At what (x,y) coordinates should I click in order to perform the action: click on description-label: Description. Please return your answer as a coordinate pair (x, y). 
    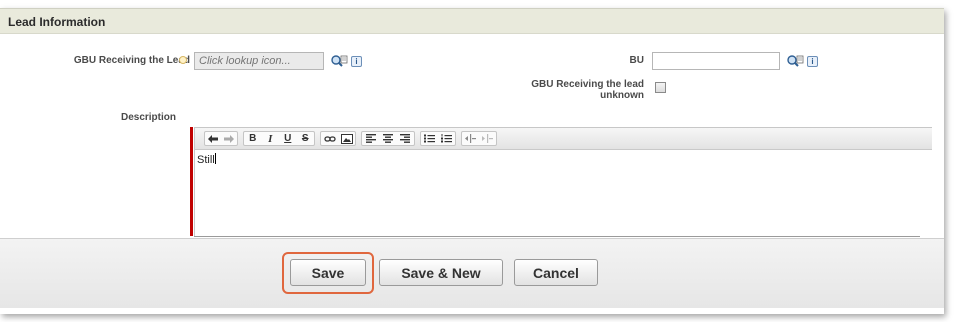
    Looking at the image, I should click on (148, 117).